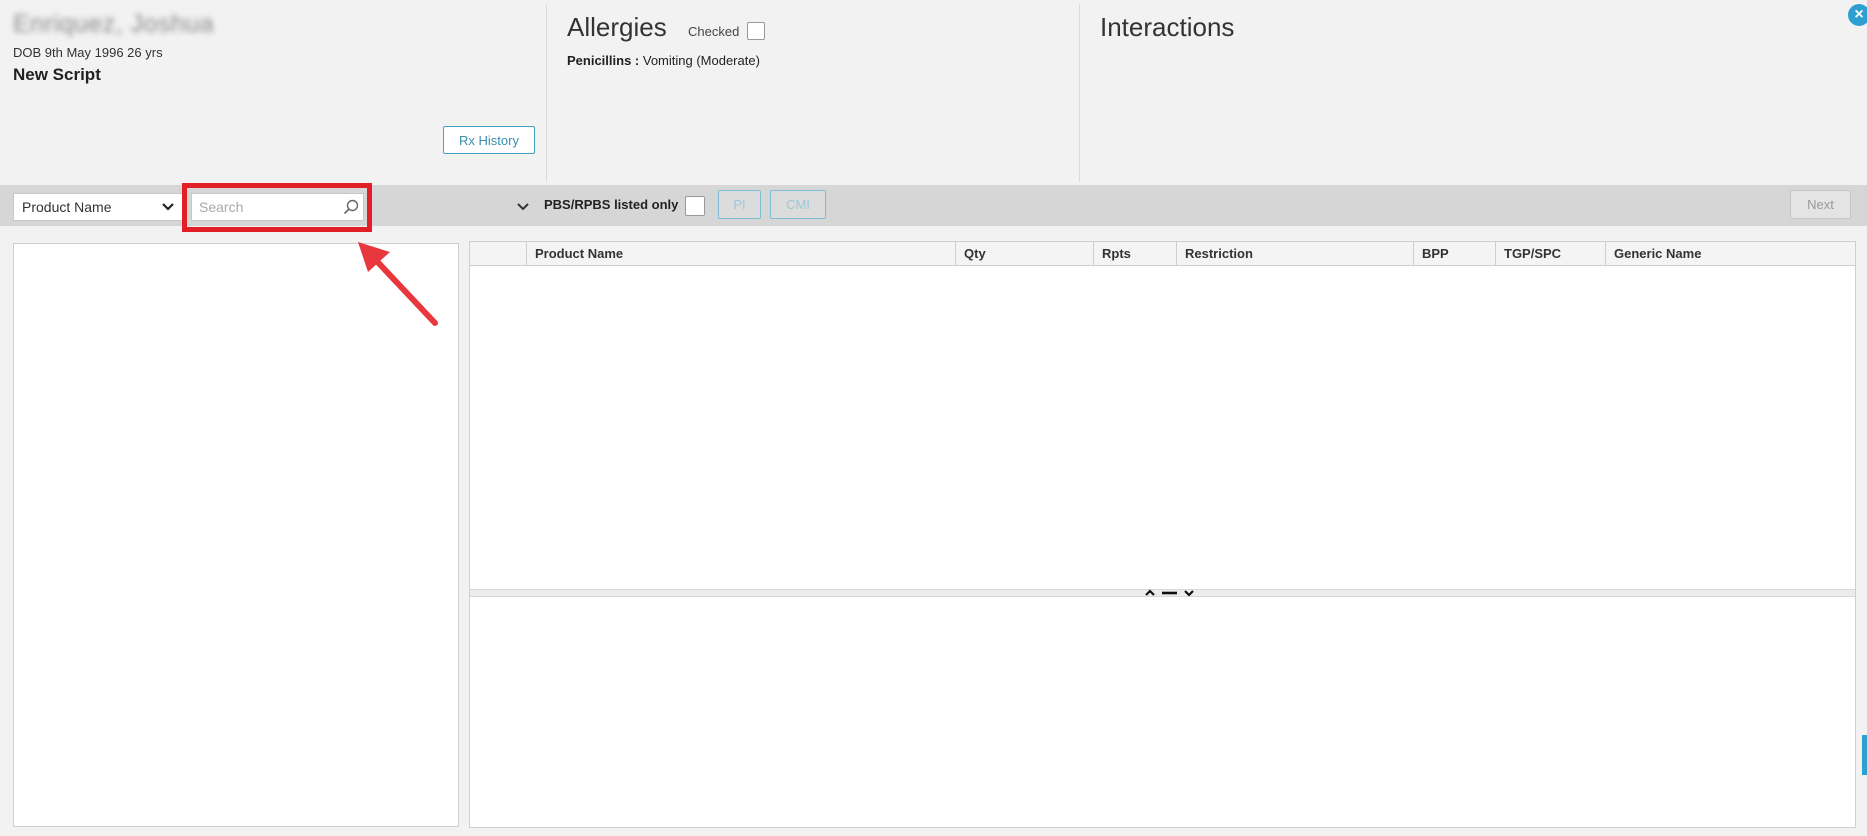  What do you see at coordinates (1550, 253) in the screenshot?
I see `column-header-tgp-spc: TGP/SPC` at bounding box center [1550, 253].